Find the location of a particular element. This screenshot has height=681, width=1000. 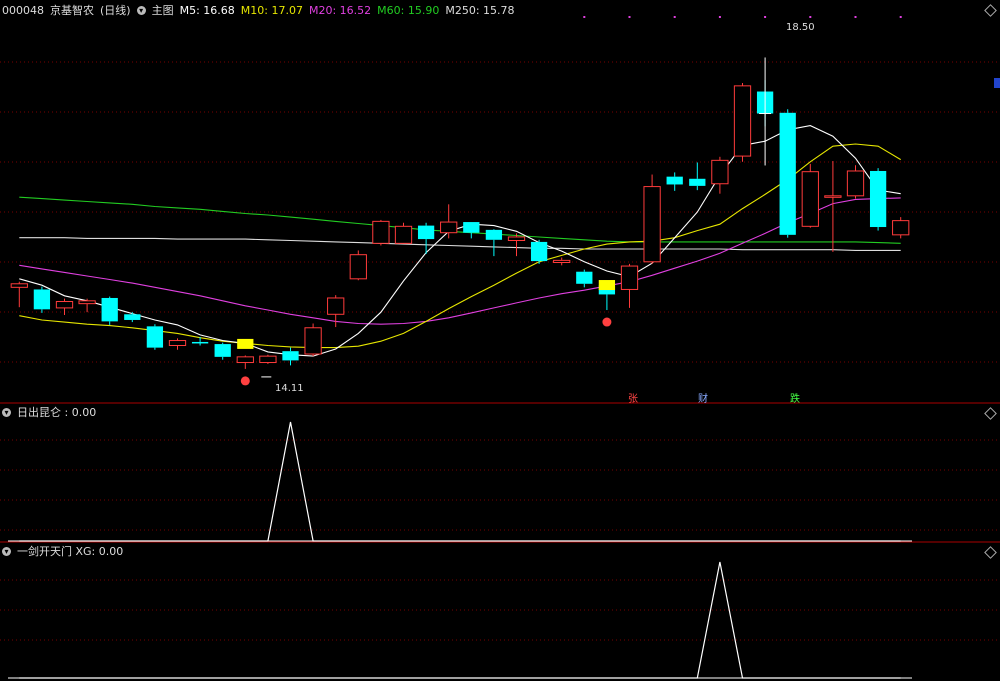

die-marker: 跌 is located at coordinates (795, 398).